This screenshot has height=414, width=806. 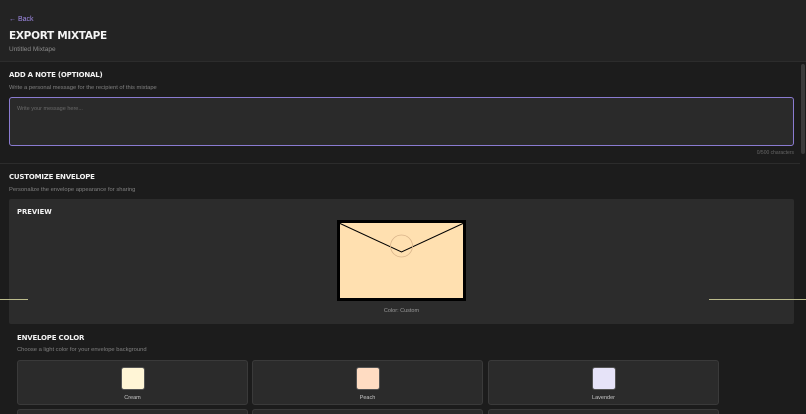 I want to click on color-option-cream: Cream, so click(x=132, y=382).